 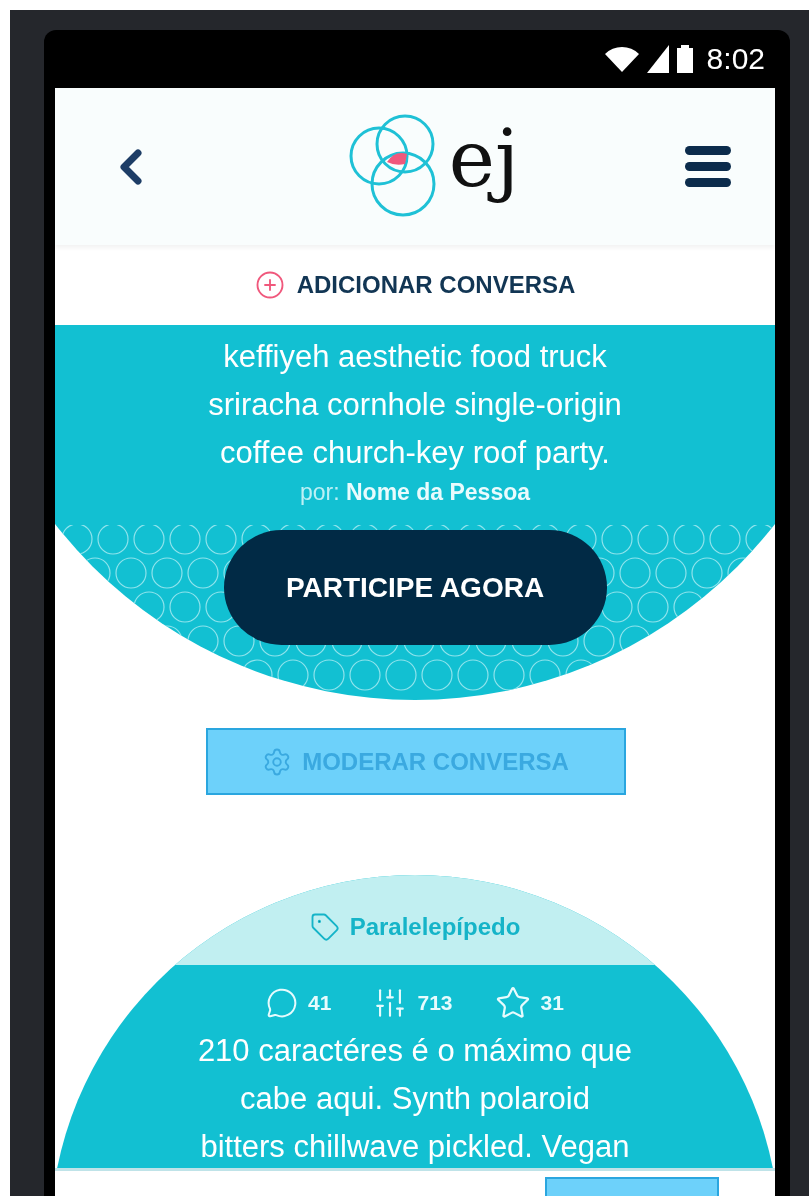 I want to click on conversation-text: sriracha cornhole single-origin, so click(x=415, y=405).